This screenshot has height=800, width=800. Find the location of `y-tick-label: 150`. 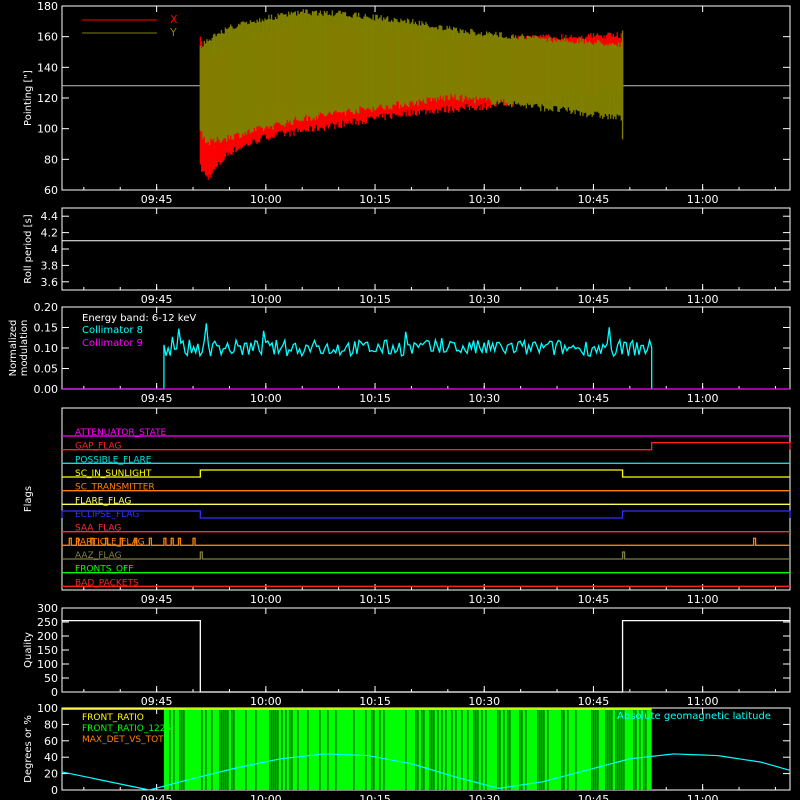

y-tick-label: 150 is located at coordinates (47, 650).